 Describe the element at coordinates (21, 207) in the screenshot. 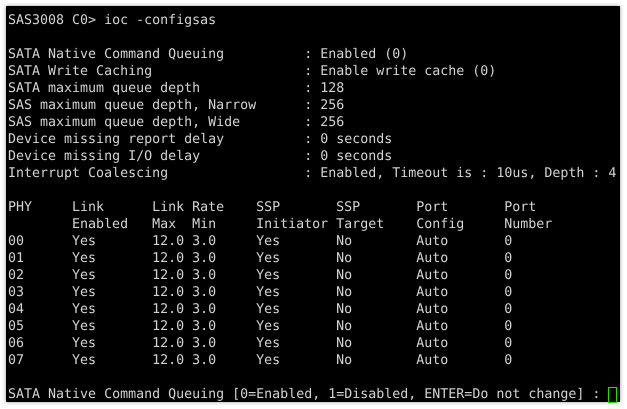

I see `column-header: PHY` at that location.